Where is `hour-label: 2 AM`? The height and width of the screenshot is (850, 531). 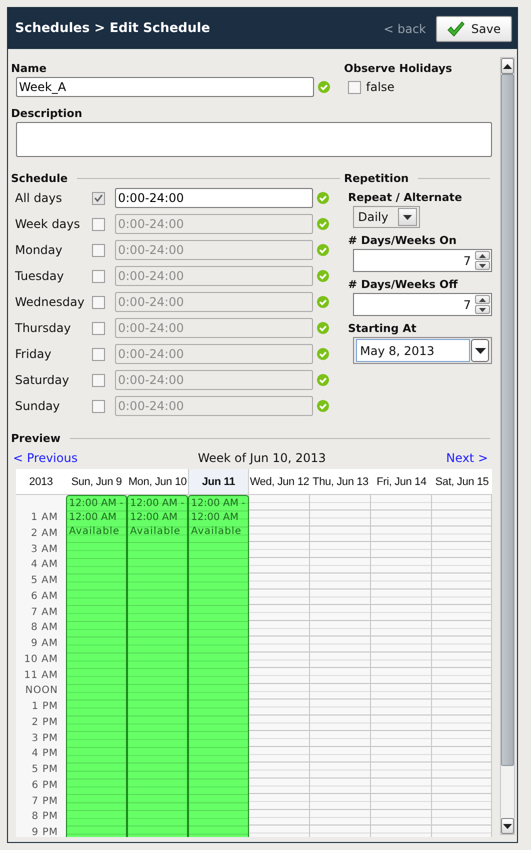 hour-label: 2 AM is located at coordinates (44, 533).